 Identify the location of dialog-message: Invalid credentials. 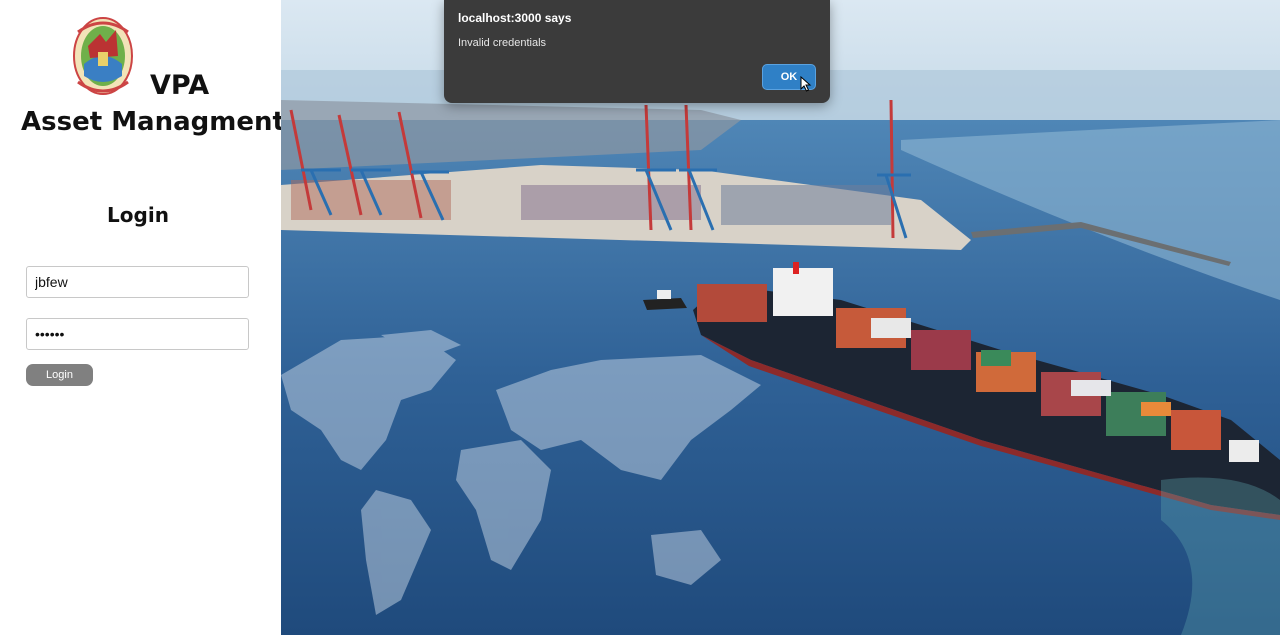
(502, 43).